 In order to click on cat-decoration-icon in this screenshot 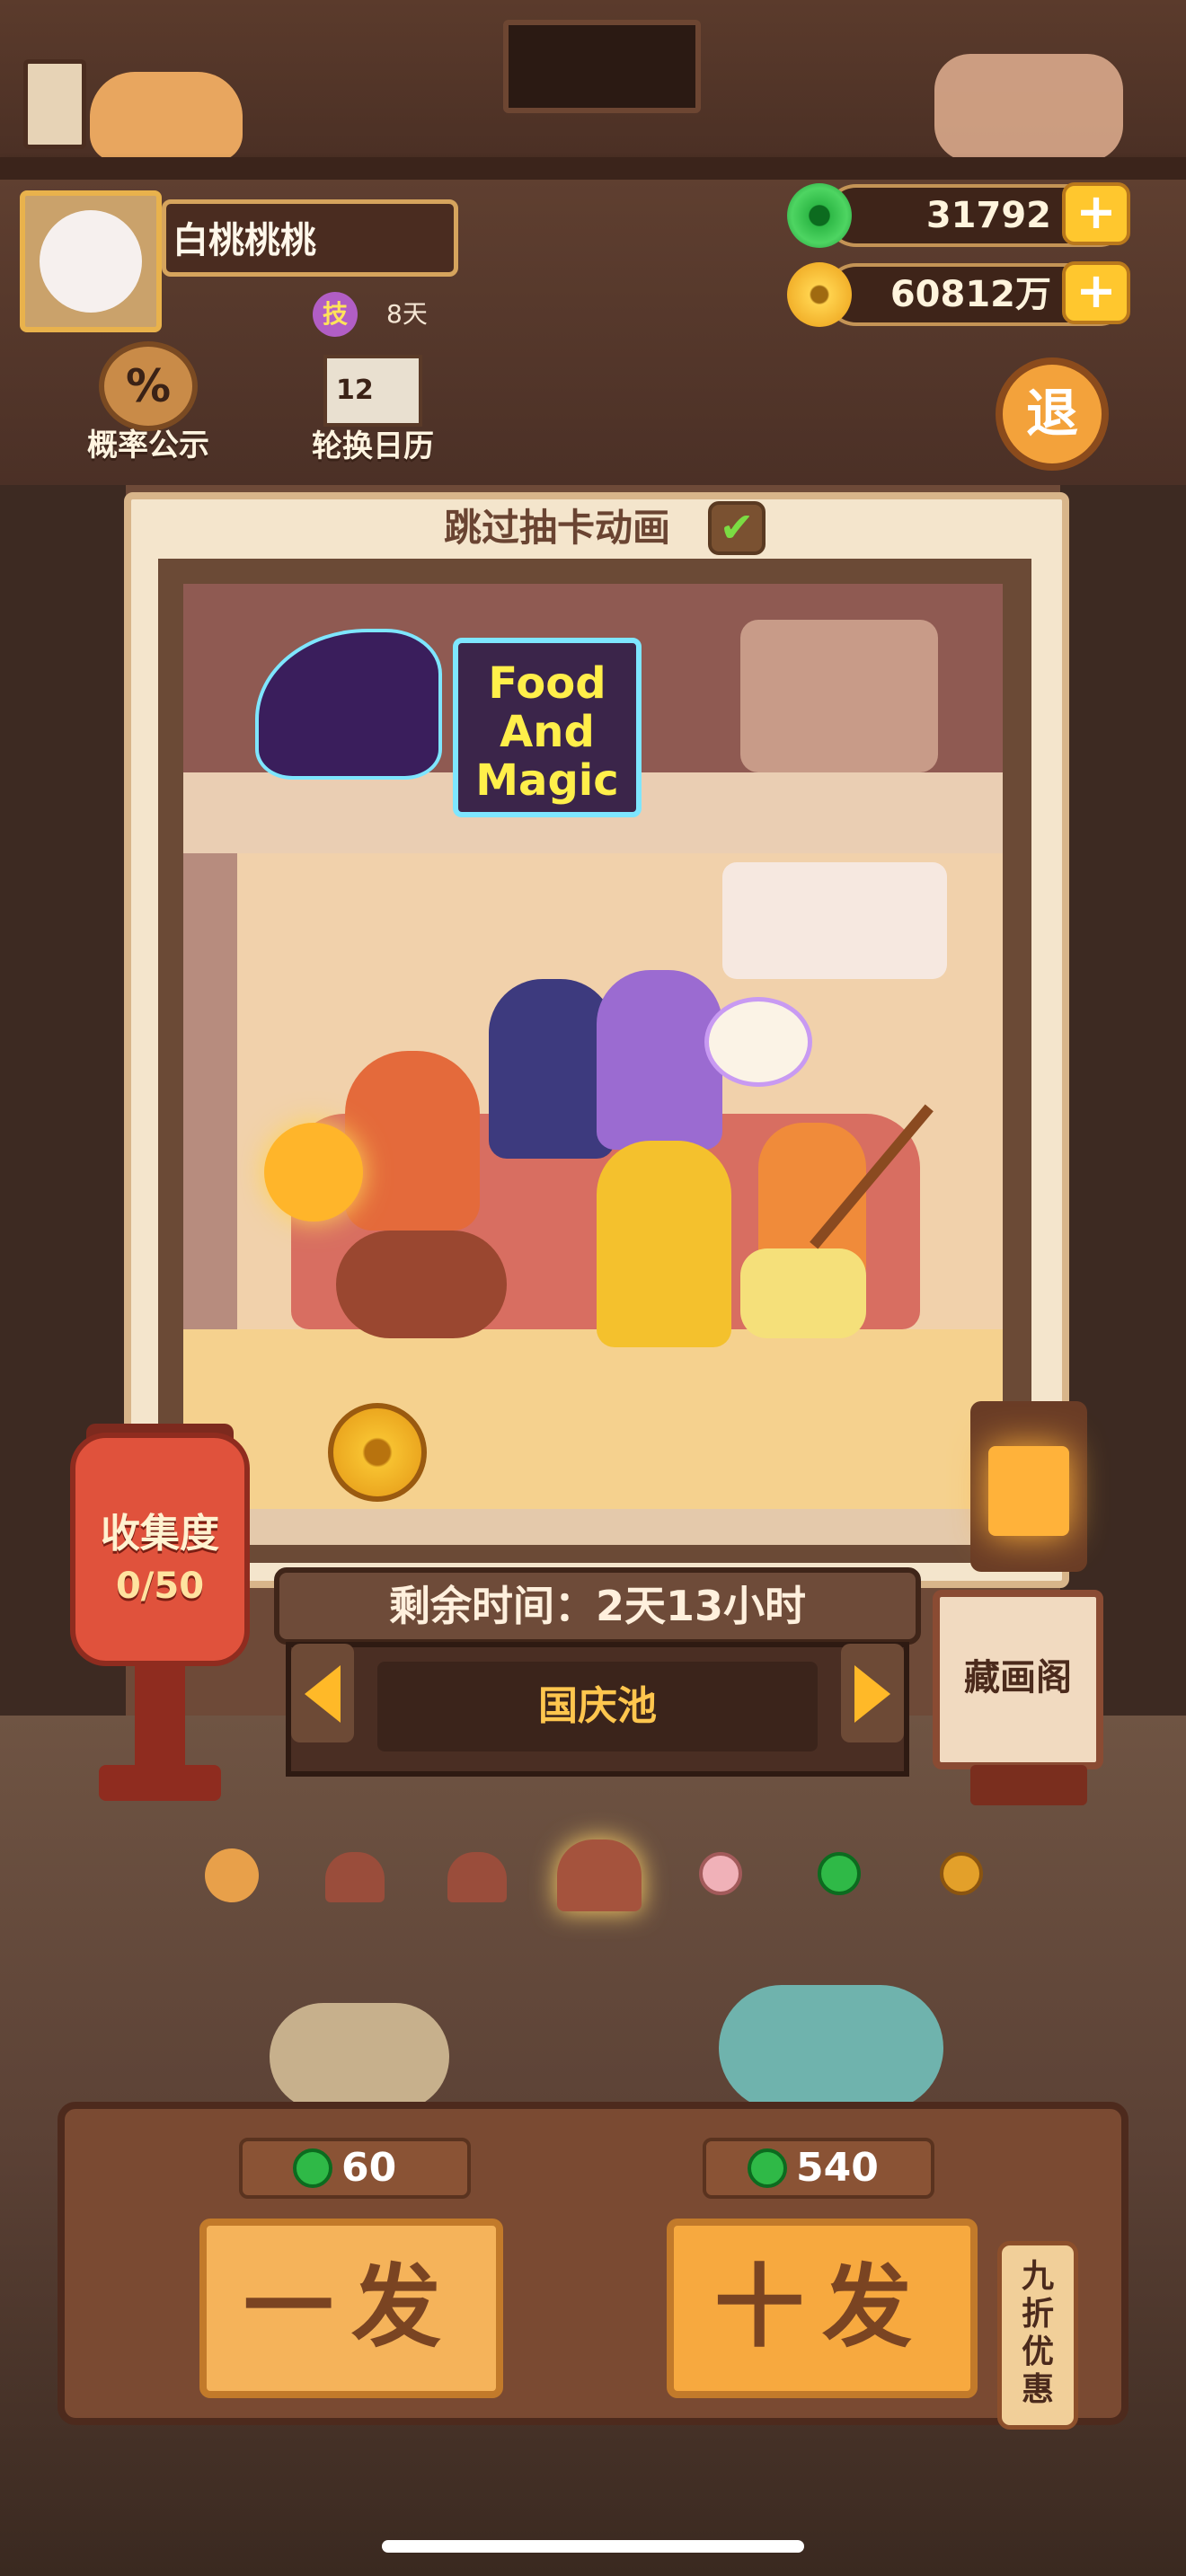, I will do `click(166, 117)`.